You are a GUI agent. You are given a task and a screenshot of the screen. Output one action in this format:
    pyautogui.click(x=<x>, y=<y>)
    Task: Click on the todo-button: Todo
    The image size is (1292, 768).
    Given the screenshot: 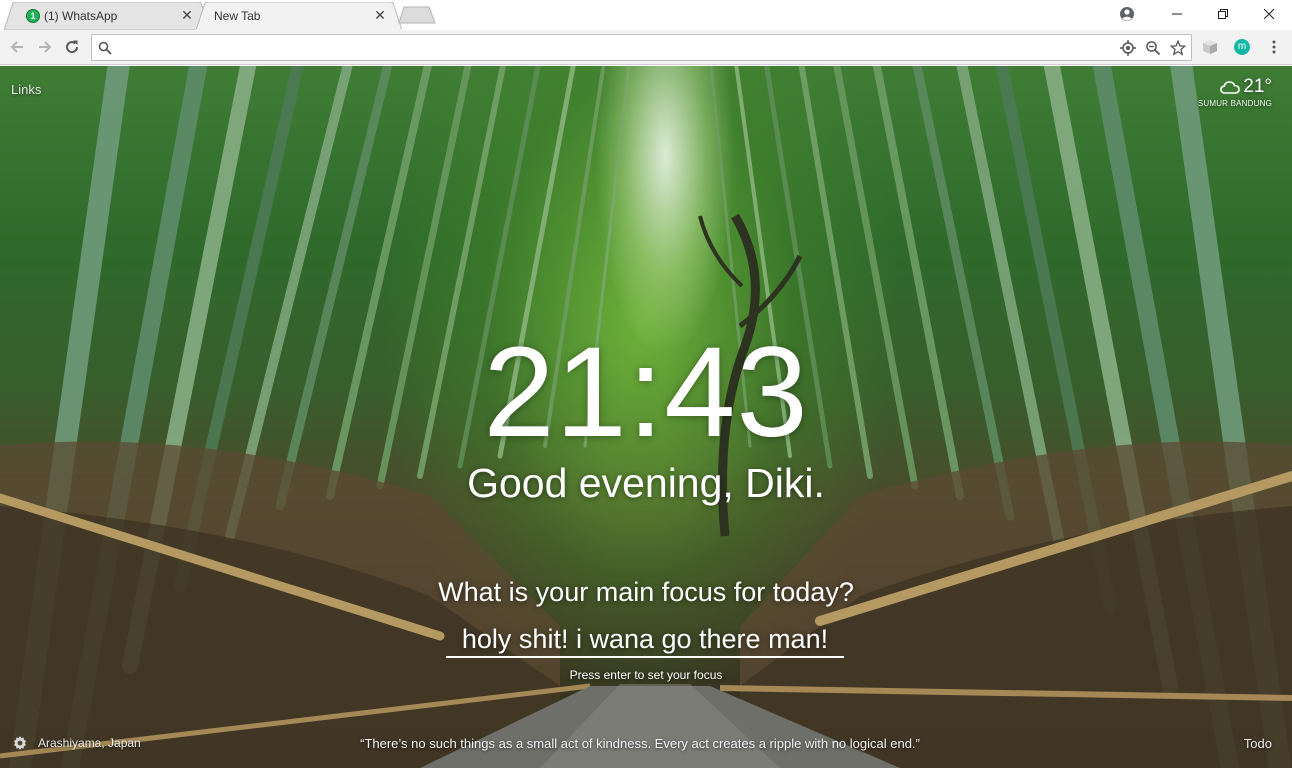 What is the action you would take?
    pyautogui.click(x=1258, y=743)
    